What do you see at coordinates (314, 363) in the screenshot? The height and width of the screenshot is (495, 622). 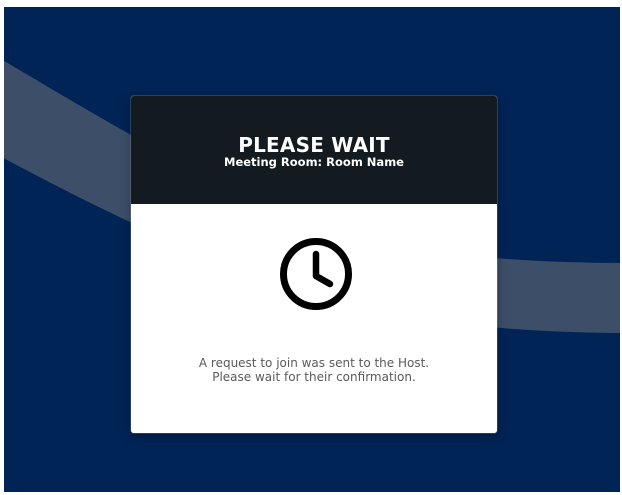 I see `status-message-line-1: A request to join was sent to the Host.` at bounding box center [314, 363].